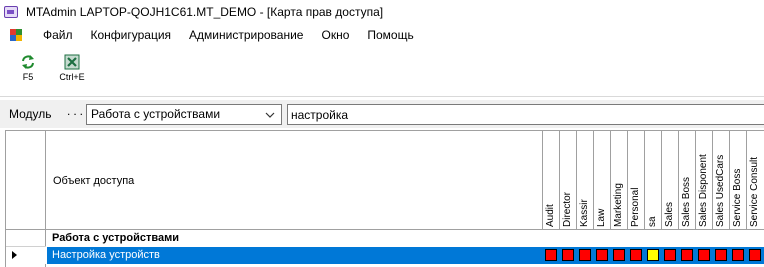 The height and width of the screenshot is (267, 764). Describe the element at coordinates (550, 215) in the screenshot. I see `role-label: Audit` at that location.